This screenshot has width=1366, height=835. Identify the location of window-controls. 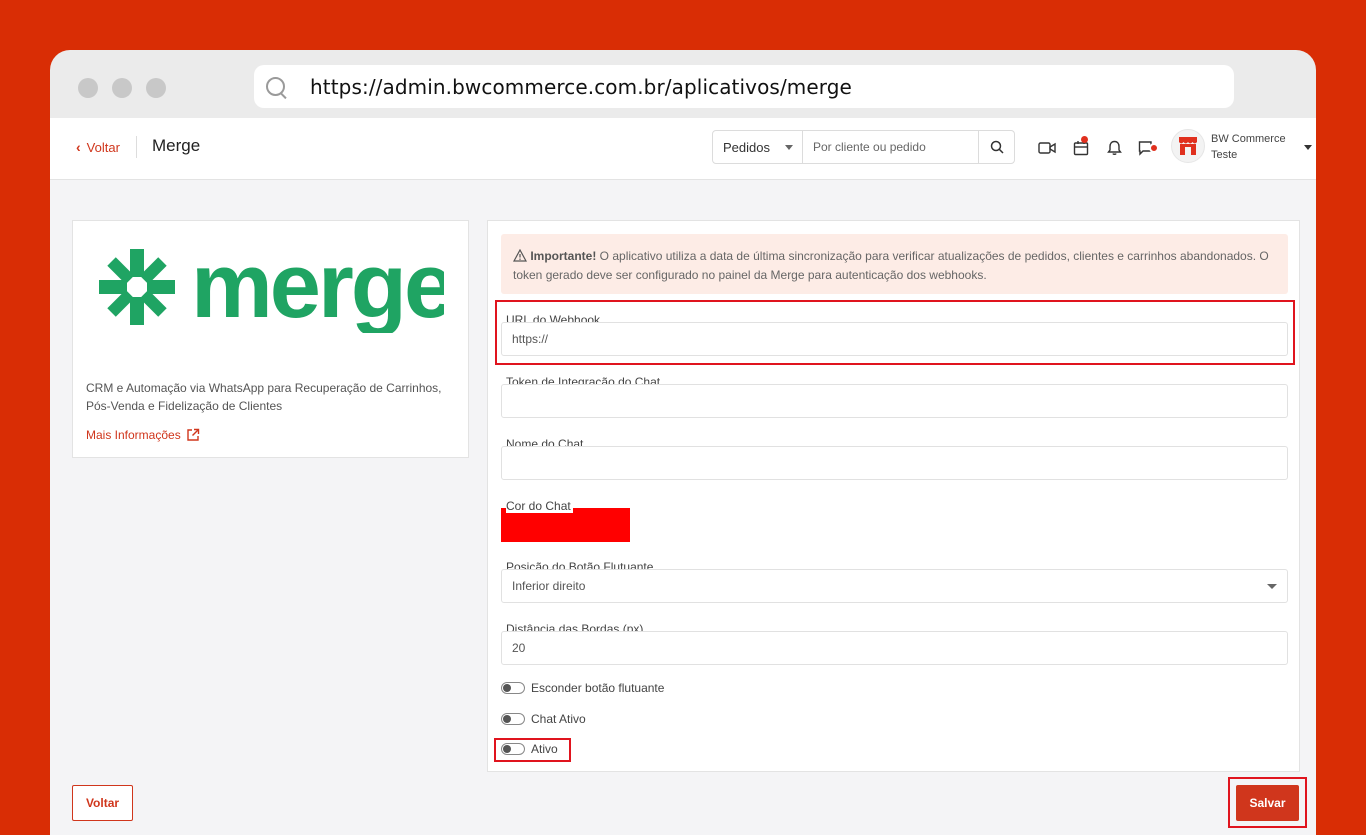
(122, 88).